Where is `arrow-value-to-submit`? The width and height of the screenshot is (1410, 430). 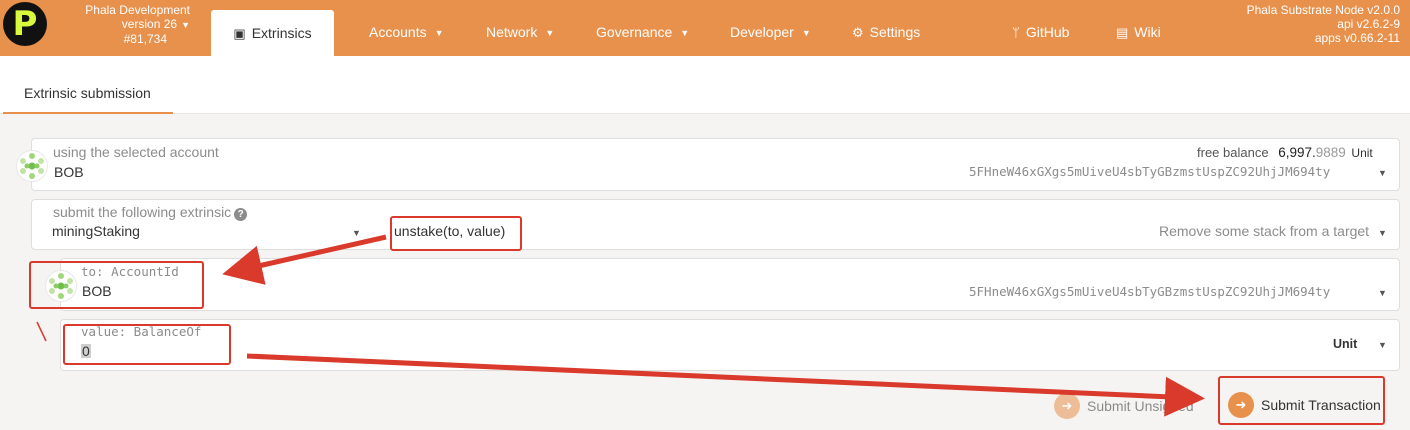 arrow-value-to-submit is located at coordinates (725, 385).